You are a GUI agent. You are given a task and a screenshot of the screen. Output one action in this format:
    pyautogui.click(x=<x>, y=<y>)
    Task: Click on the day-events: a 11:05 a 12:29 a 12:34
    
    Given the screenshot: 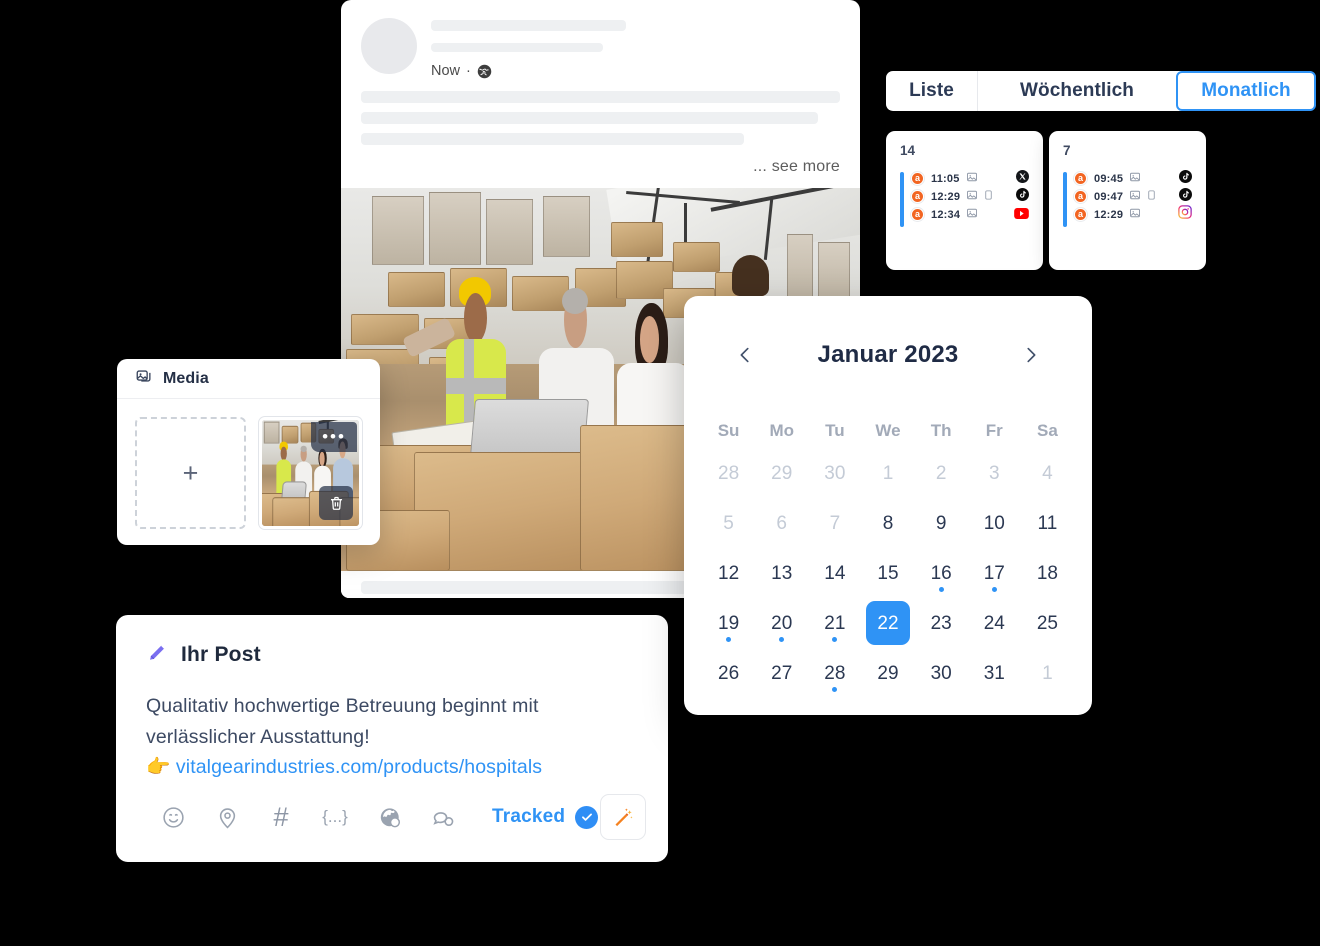 What is the action you would take?
    pyautogui.click(x=964, y=198)
    